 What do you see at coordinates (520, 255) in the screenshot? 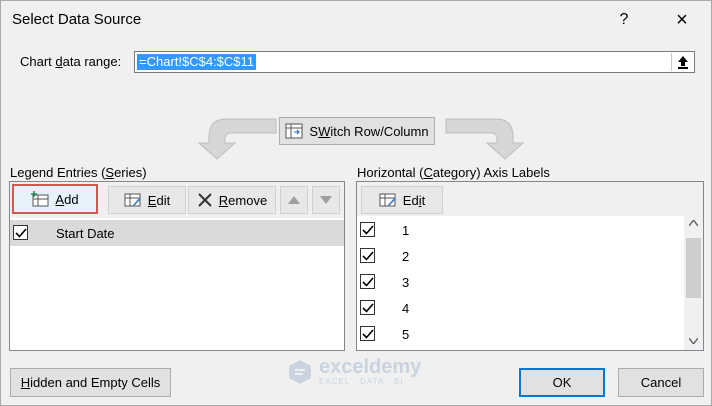
I see `list-item: 2` at bounding box center [520, 255].